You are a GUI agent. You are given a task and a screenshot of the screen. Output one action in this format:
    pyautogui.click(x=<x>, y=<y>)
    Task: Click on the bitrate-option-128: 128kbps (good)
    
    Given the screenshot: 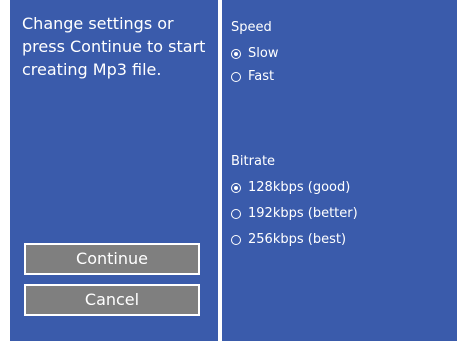 What is the action you would take?
    pyautogui.click(x=290, y=188)
    